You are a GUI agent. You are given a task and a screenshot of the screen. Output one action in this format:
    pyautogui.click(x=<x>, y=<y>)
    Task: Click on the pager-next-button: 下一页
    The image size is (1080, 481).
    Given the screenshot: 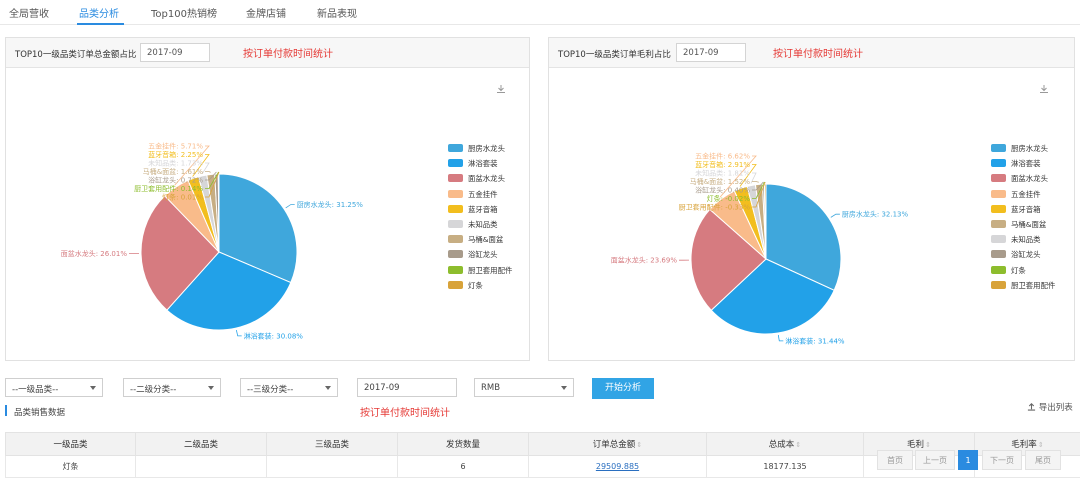 What is the action you would take?
    pyautogui.click(x=1002, y=460)
    